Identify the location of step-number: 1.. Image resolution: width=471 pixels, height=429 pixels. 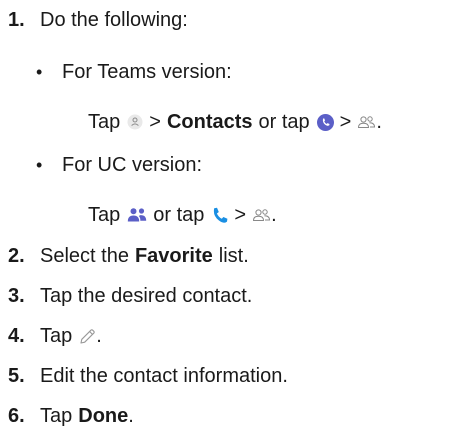
(16, 20).